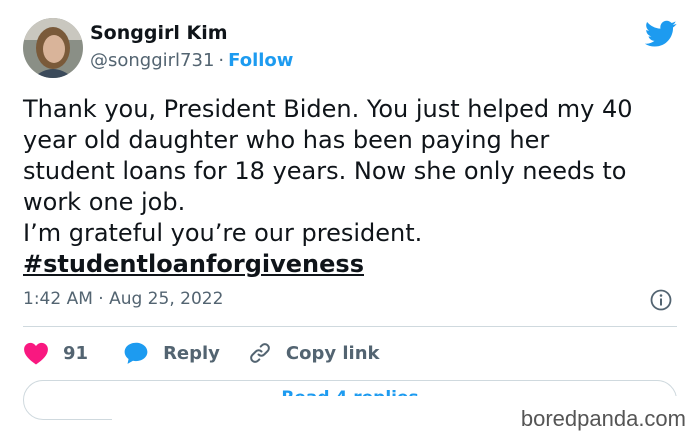 The height and width of the screenshot is (442, 700). Describe the element at coordinates (159, 33) in the screenshot. I see `author-name: Songgirl Kim` at that location.